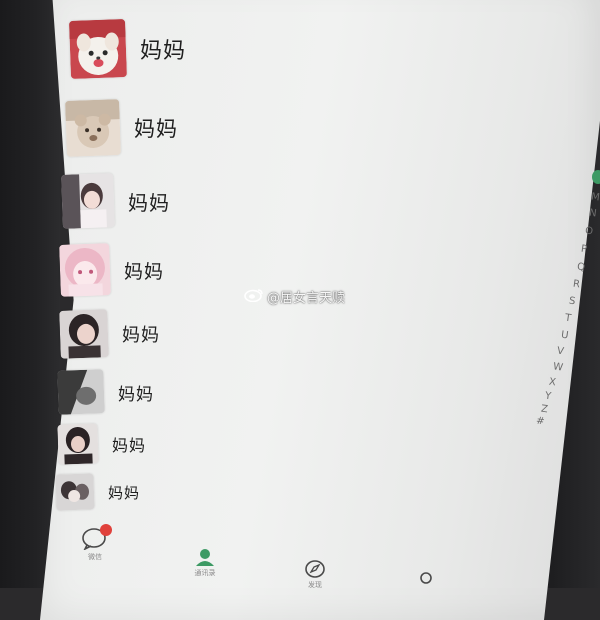  I want to click on contacts-icon, so click(205, 557).